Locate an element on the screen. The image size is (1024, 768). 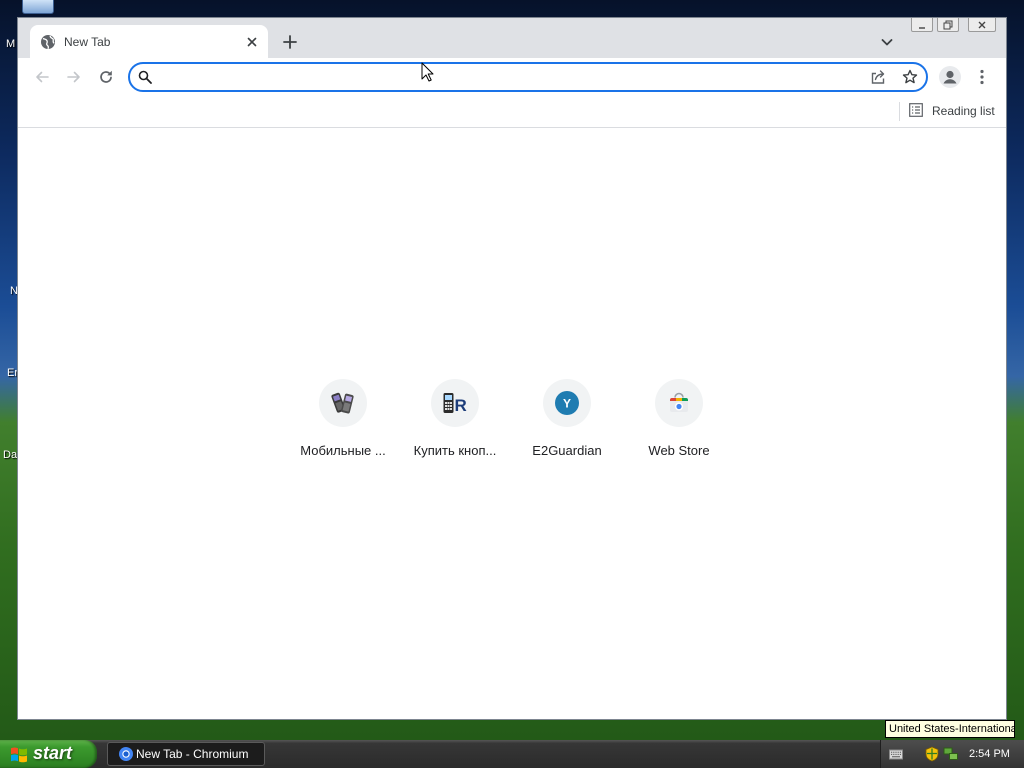
web-store-icon is located at coordinates (679, 402).